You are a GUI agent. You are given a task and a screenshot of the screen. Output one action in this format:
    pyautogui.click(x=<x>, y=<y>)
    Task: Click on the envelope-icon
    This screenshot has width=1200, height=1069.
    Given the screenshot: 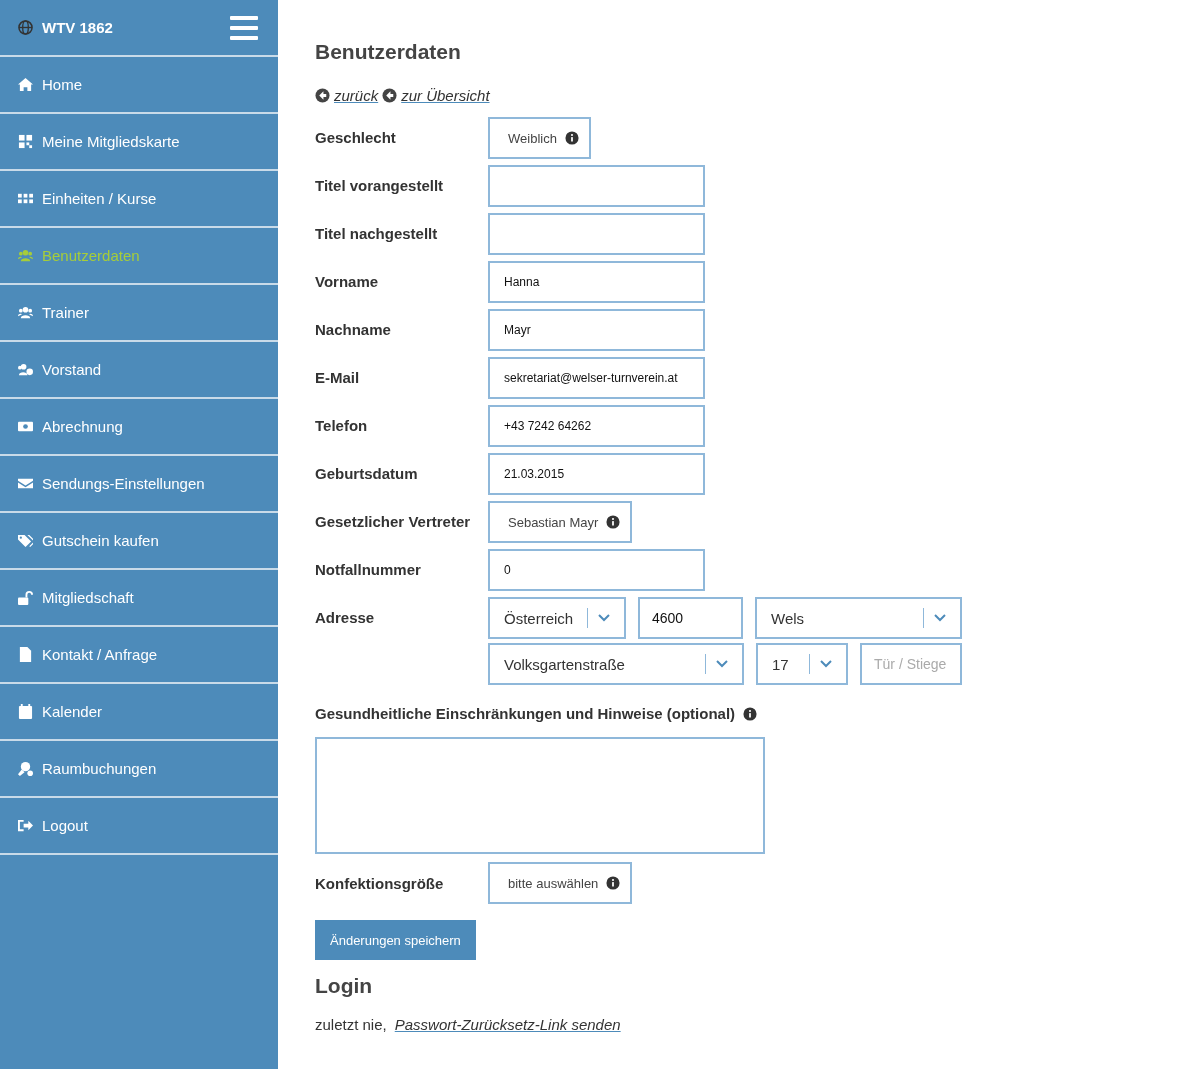 What is the action you would take?
    pyautogui.click(x=25, y=483)
    